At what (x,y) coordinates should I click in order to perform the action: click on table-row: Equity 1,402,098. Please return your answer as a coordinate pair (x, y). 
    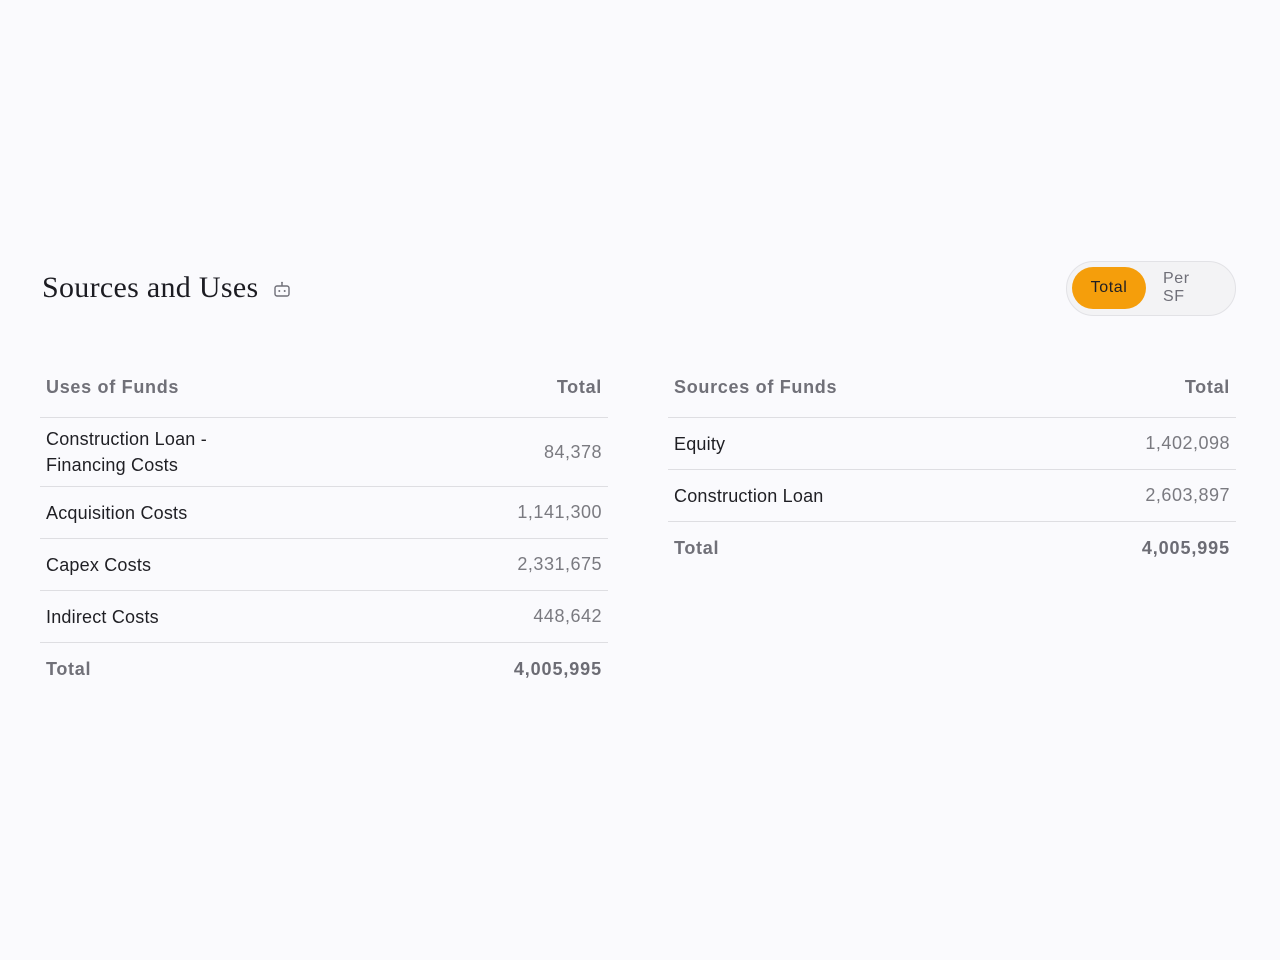
    Looking at the image, I should click on (952, 444).